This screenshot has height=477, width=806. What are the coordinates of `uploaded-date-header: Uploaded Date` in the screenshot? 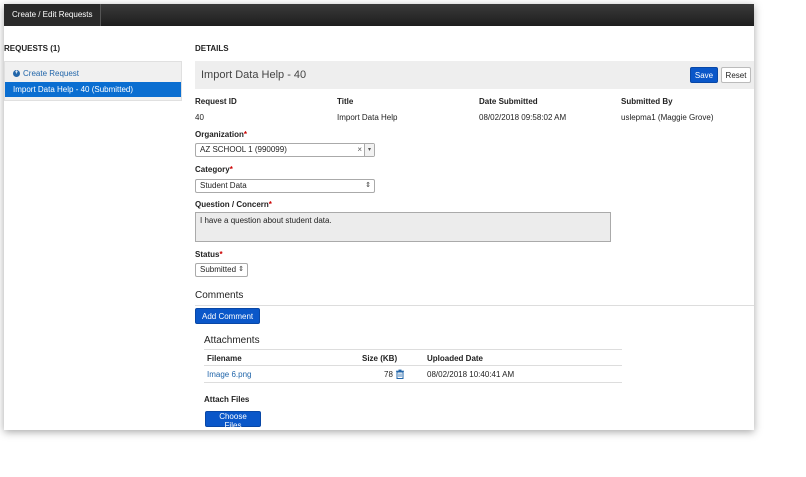 It's located at (455, 358).